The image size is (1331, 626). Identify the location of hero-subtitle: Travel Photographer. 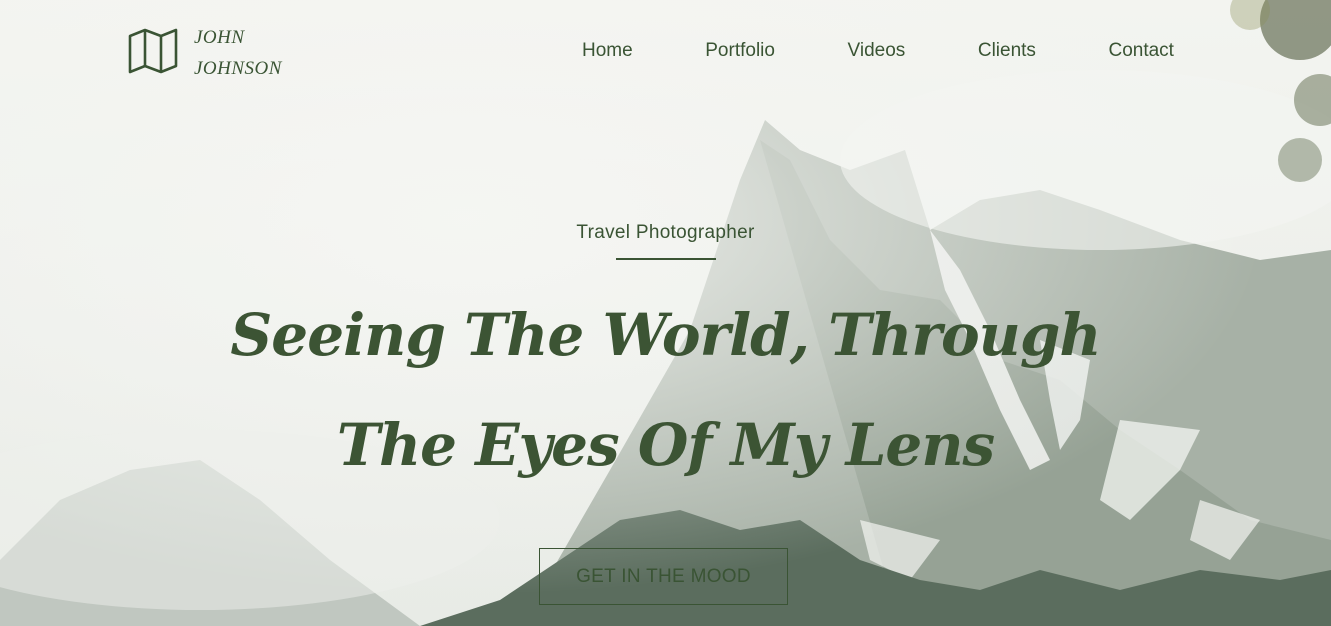
(665, 232).